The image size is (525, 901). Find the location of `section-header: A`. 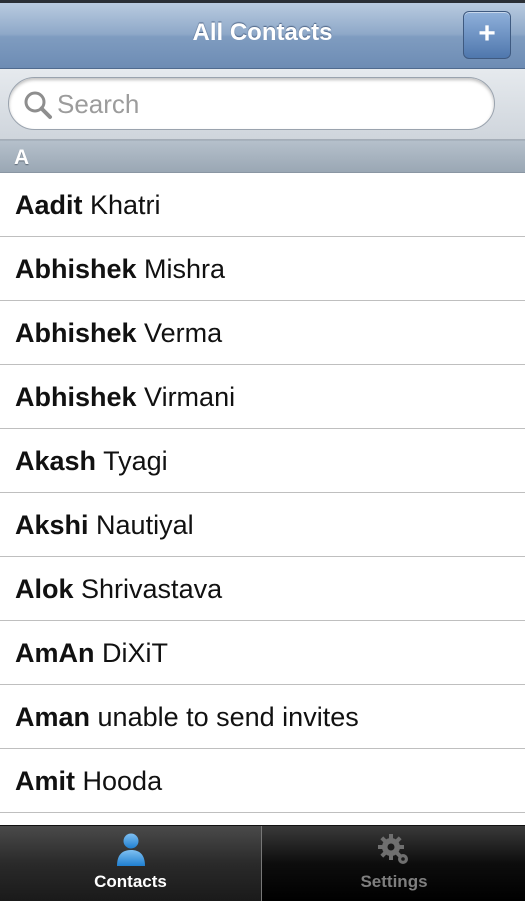

section-header: A is located at coordinates (262, 156).